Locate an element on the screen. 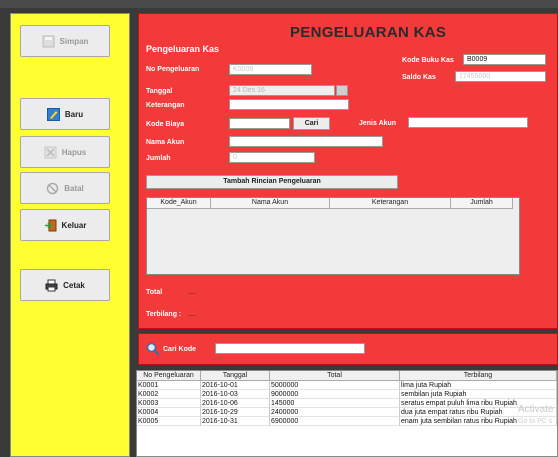  cari-kode-input is located at coordinates (290, 348).